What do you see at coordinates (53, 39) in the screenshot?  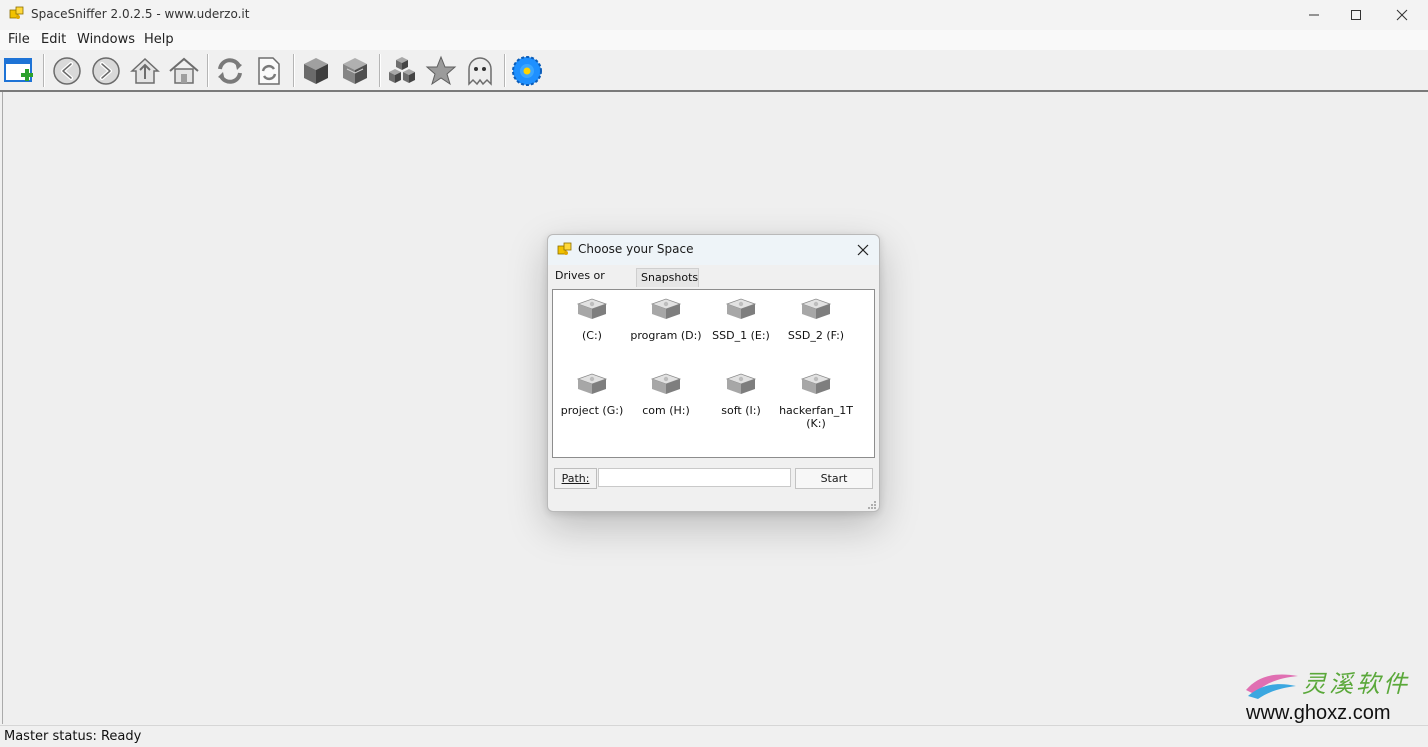 I see `menu-edit: Edit` at bounding box center [53, 39].